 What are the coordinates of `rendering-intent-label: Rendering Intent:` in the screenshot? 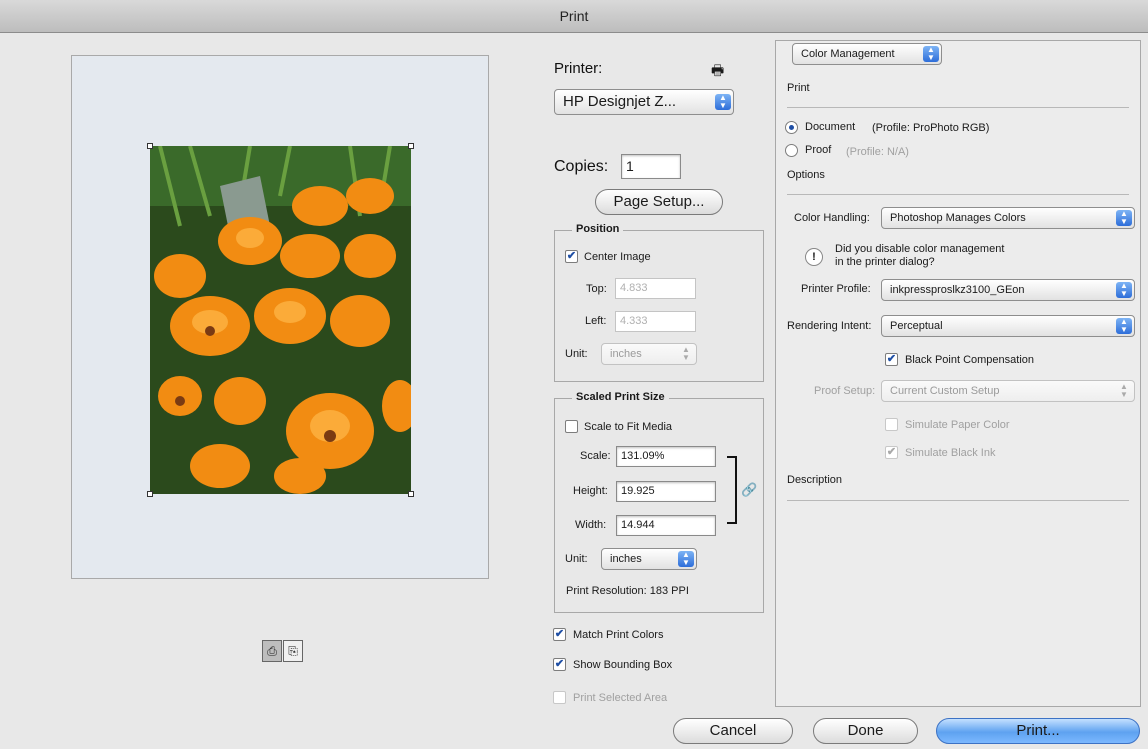 It's located at (829, 326).